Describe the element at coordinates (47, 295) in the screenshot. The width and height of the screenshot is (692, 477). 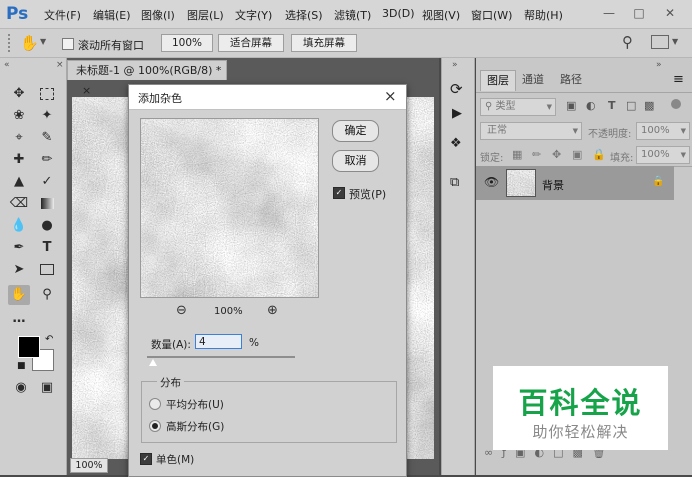
I see `zoom-tool-icon: ⚲` at that location.